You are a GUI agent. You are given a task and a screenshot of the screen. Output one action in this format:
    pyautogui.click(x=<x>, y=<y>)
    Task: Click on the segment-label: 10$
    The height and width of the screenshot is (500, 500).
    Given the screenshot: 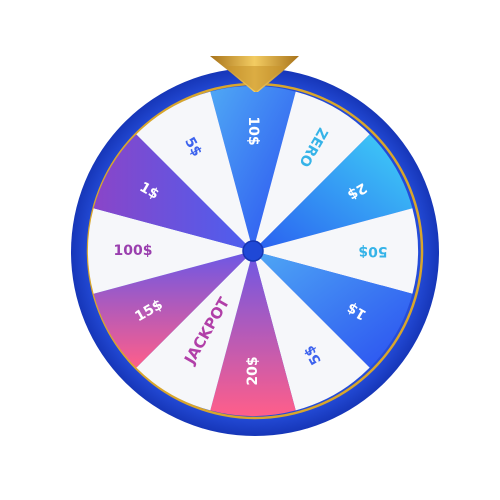 What is the action you would take?
    pyautogui.click(x=253, y=130)
    